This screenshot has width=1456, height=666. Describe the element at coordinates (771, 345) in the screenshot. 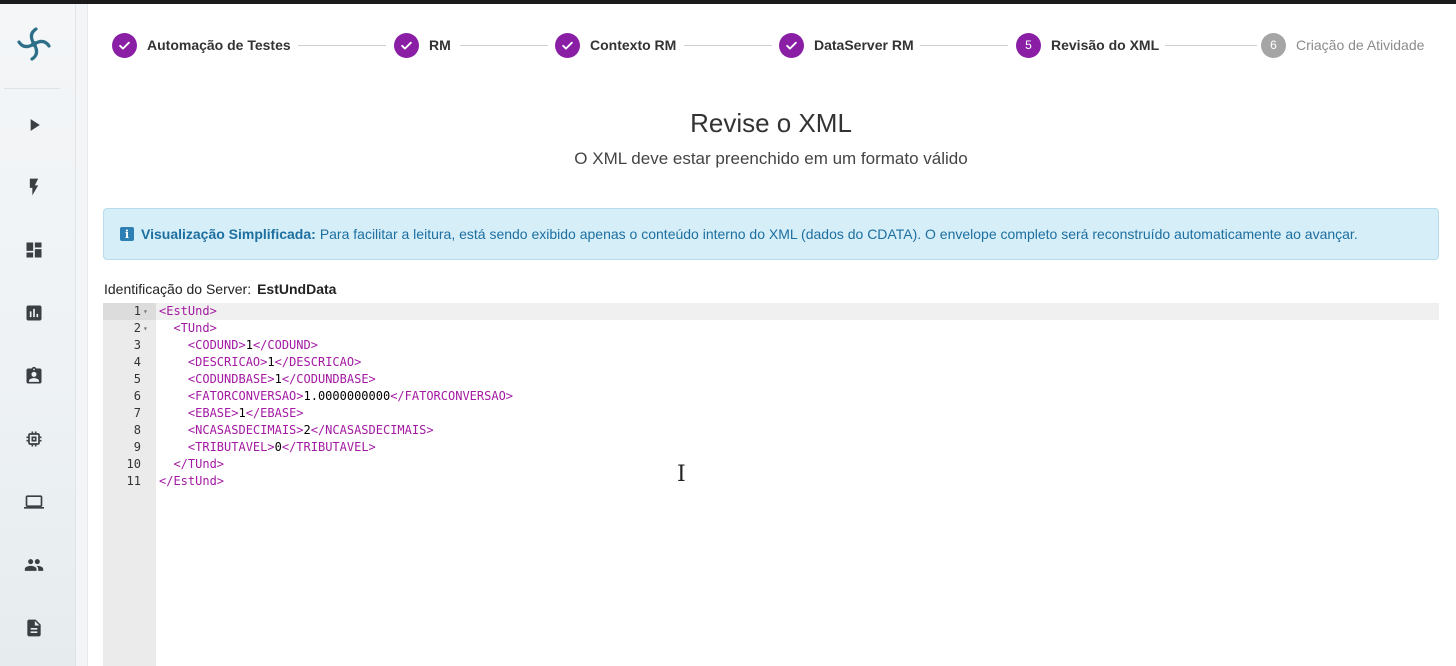

I see `code-line: 3 <CODUND>1</CODUND>` at that location.